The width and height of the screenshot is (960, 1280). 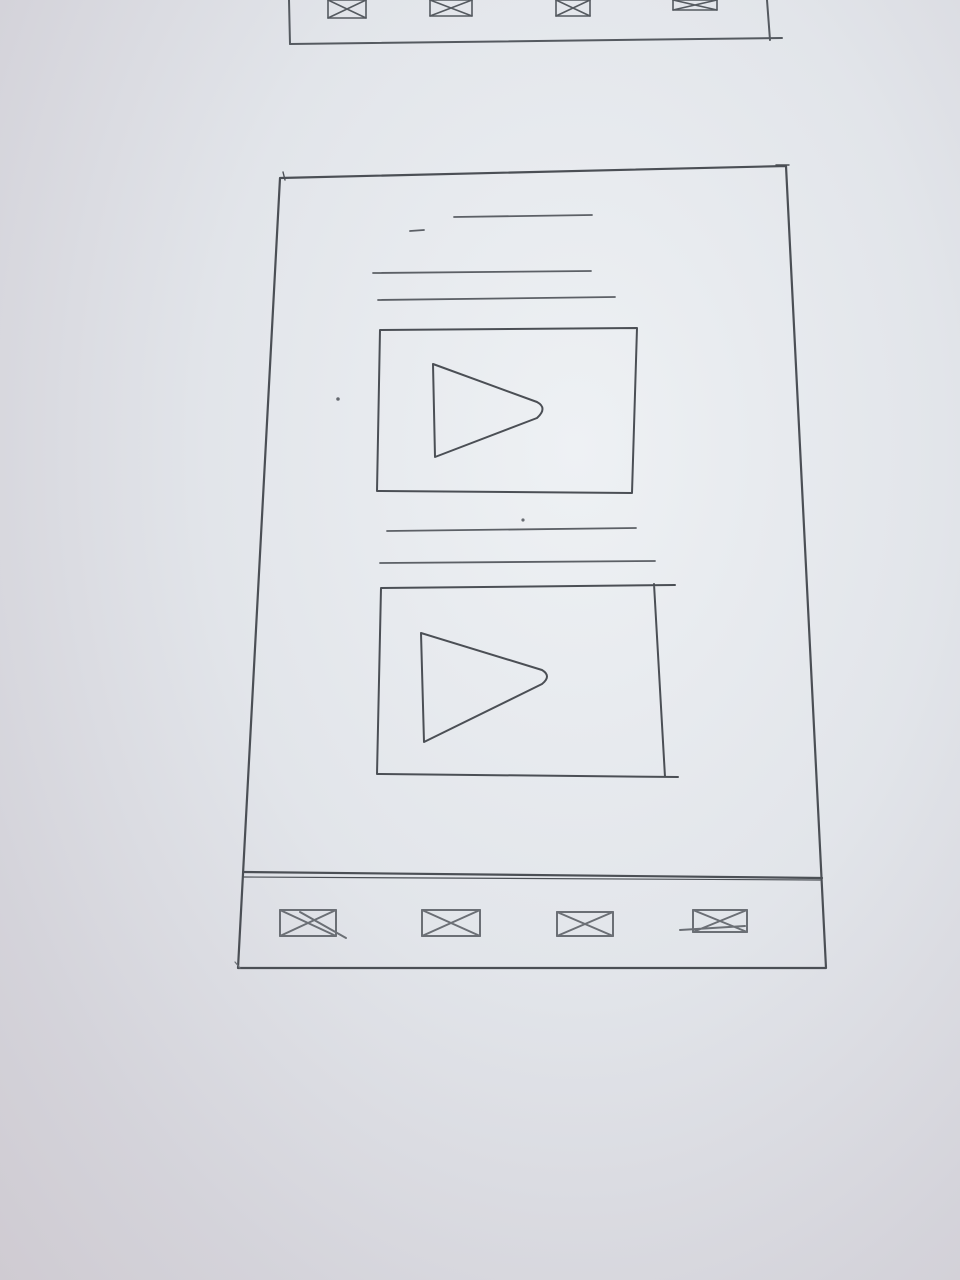 I want to click on top-frame-left-edge, so click(x=289, y=22).